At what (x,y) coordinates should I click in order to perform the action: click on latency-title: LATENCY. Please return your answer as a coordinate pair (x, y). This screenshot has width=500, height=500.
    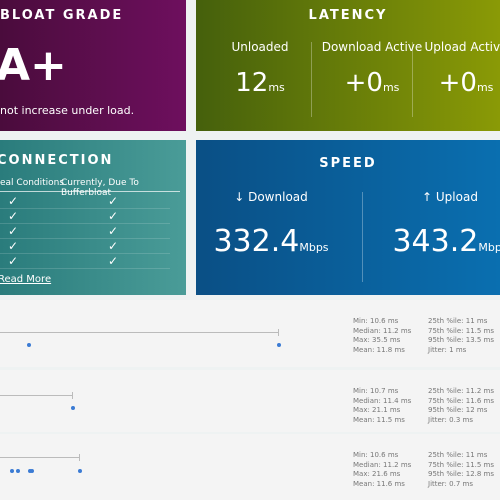
    Looking at the image, I should click on (348, 15).